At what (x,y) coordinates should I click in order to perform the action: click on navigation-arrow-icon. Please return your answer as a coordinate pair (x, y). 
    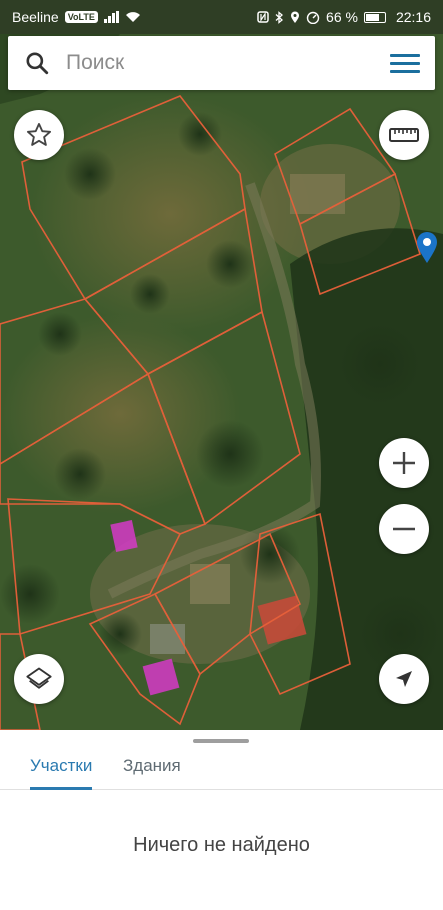
    Looking at the image, I should click on (404, 679).